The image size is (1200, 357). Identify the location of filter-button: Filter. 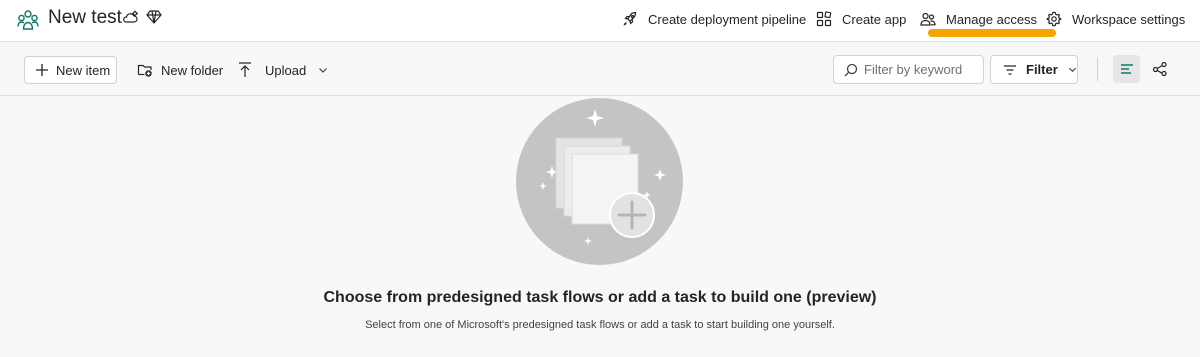
(1034, 69).